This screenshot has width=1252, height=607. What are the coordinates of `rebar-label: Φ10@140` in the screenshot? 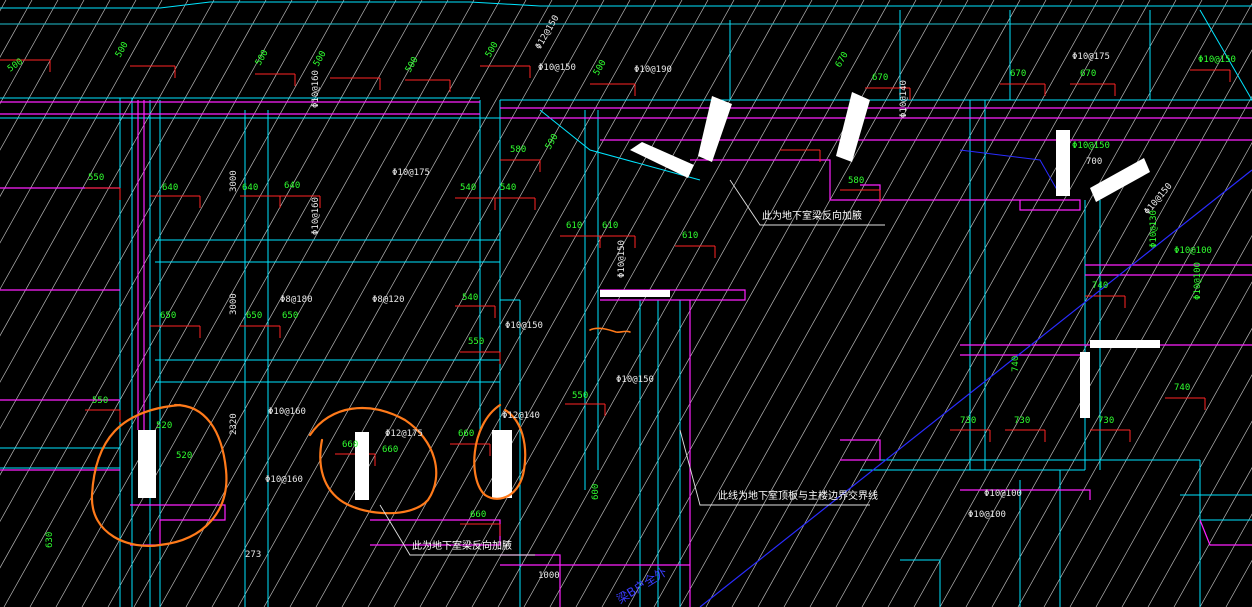 It's located at (904, 99).